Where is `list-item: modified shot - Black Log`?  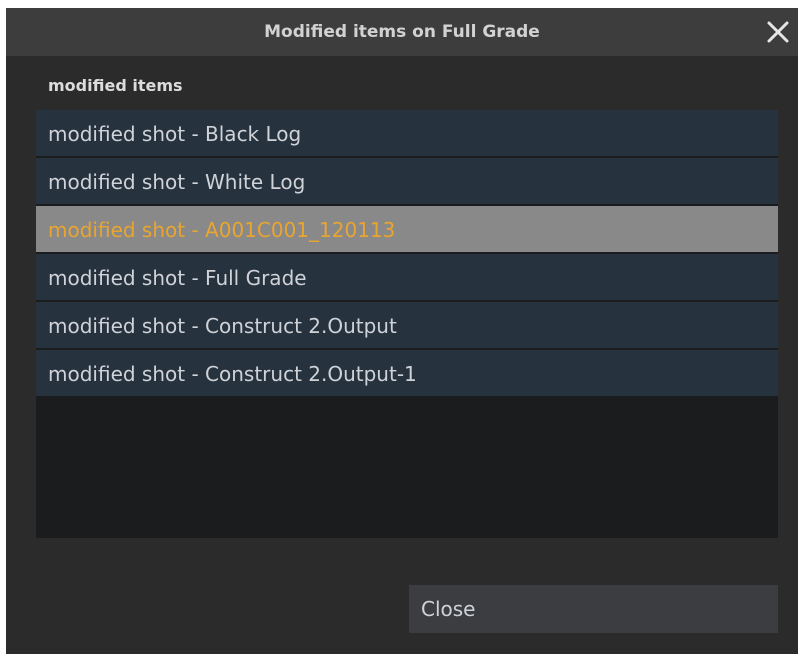
list-item: modified shot - Black Log is located at coordinates (407, 134).